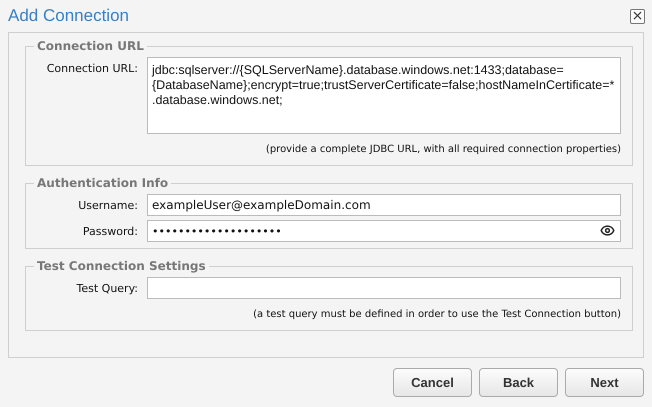  Describe the element at coordinates (607, 230) in the screenshot. I see `eye-icon` at that location.